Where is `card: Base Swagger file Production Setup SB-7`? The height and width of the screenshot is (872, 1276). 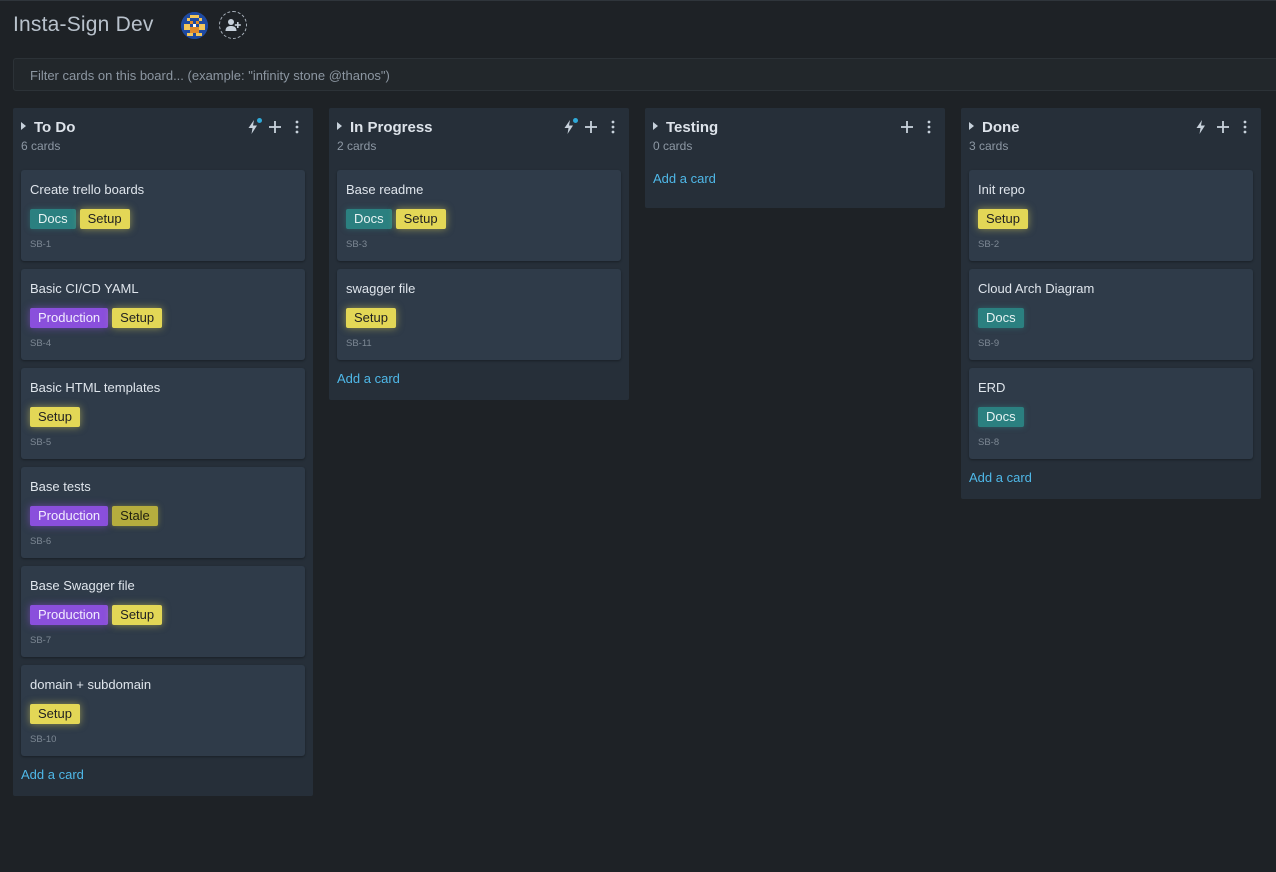 card: Base Swagger file Production Setup SB-7 is located at coordinates (163, 611).